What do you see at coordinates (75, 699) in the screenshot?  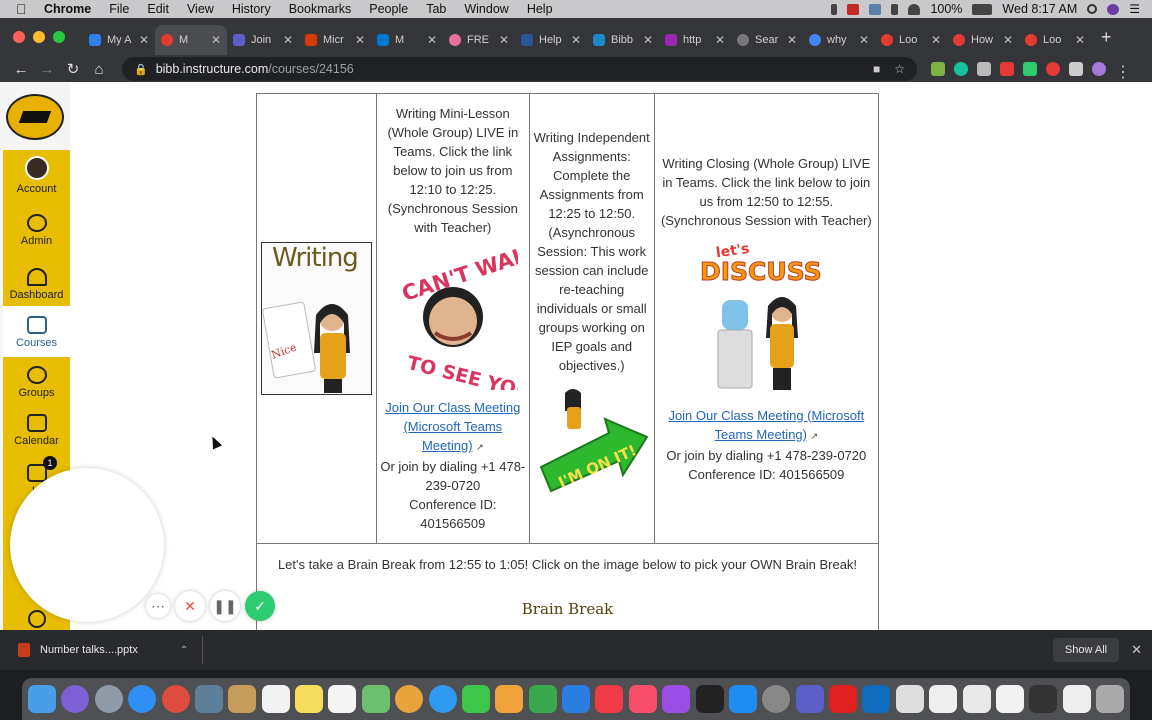 I see `siri-icon` at bounding box center [75, 699].